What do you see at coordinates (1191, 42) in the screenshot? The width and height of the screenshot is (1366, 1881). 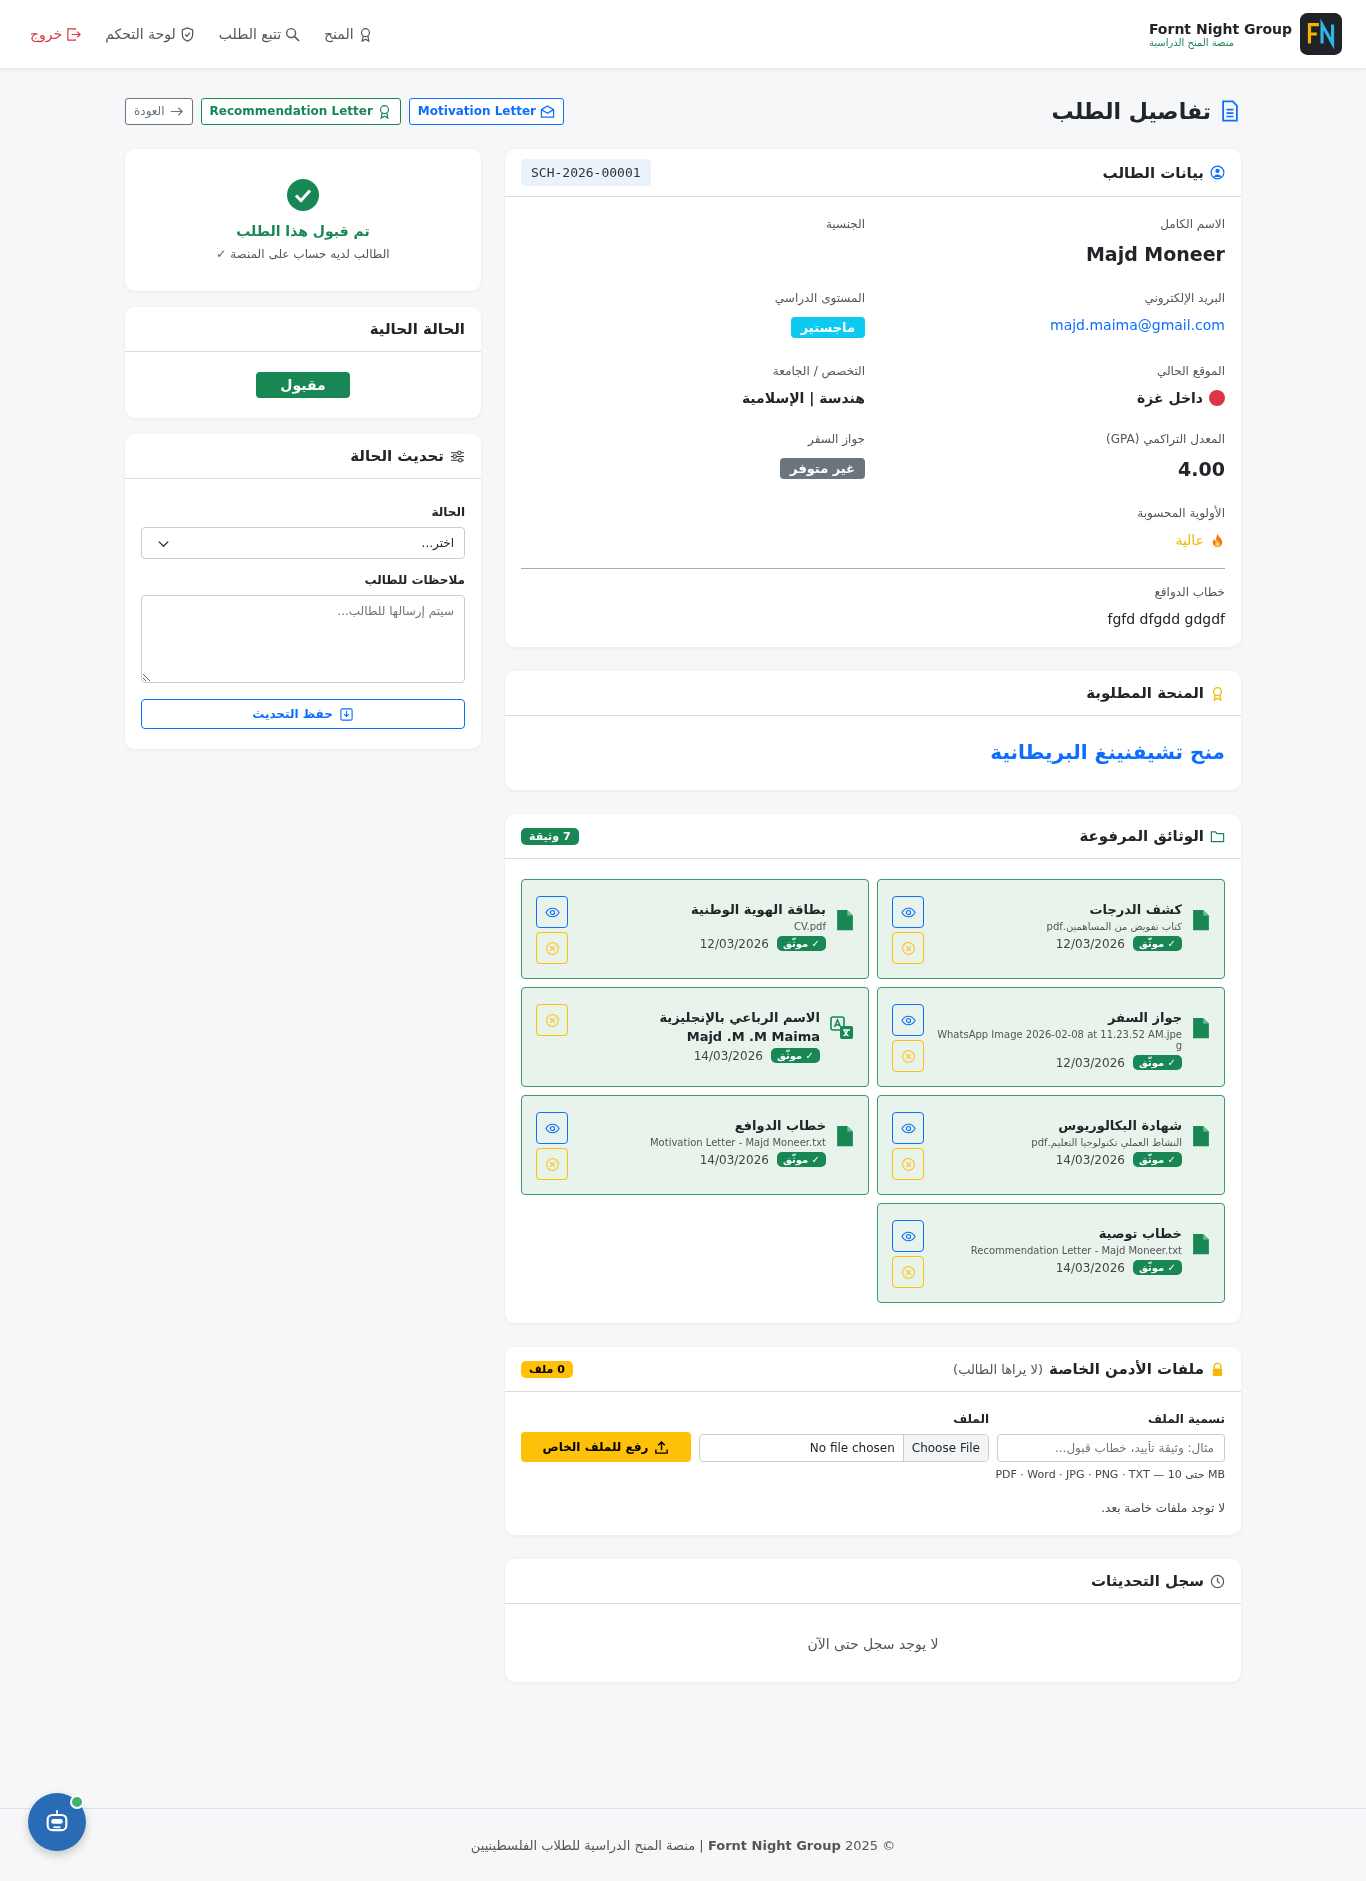 I see `brand-tagline: منصة المنح الدراسية` at bounding box center [1191, 42].